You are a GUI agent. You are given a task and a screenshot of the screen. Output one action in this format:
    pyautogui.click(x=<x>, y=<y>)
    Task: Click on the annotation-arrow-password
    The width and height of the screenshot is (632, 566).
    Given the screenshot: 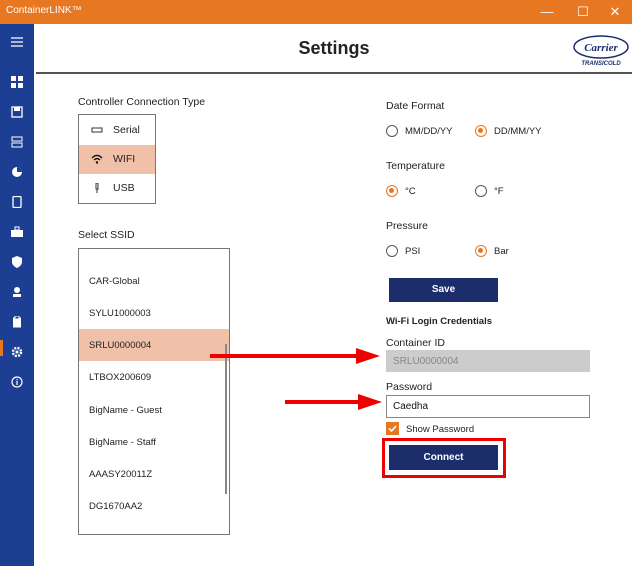 What is the action you would take?
    pyautogui.click(x=333, y=402)
    